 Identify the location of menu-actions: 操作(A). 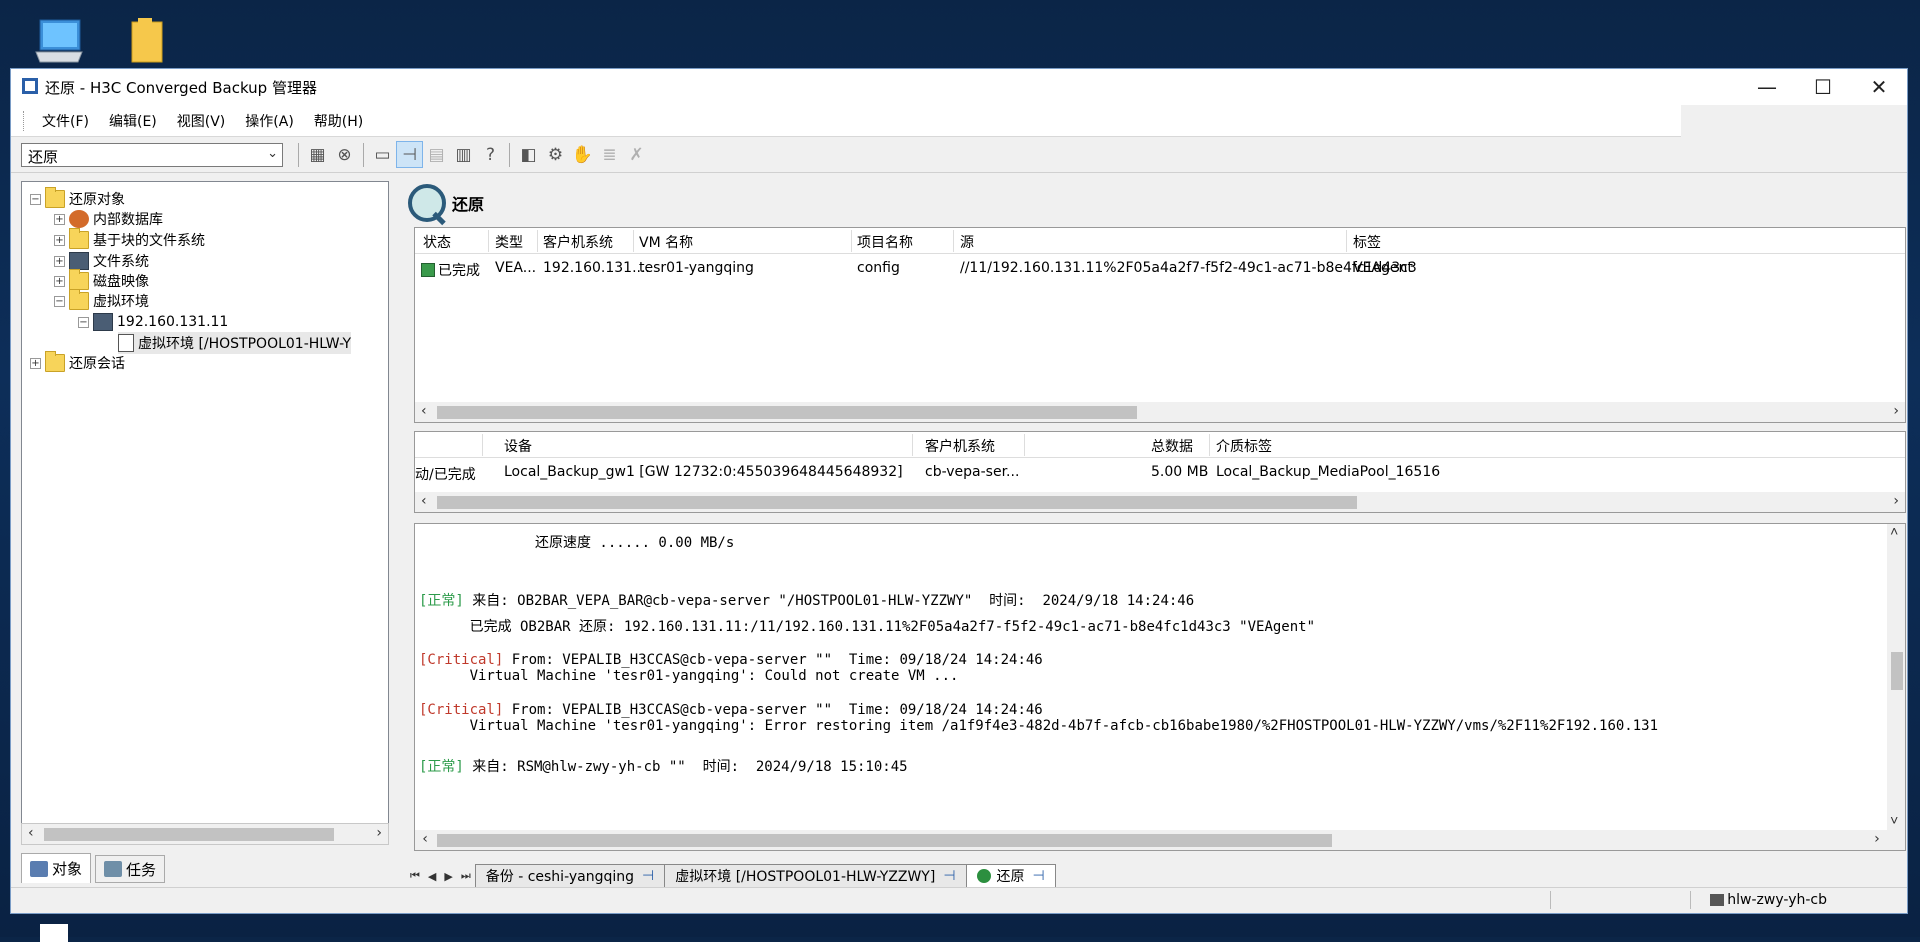
(269, 121).